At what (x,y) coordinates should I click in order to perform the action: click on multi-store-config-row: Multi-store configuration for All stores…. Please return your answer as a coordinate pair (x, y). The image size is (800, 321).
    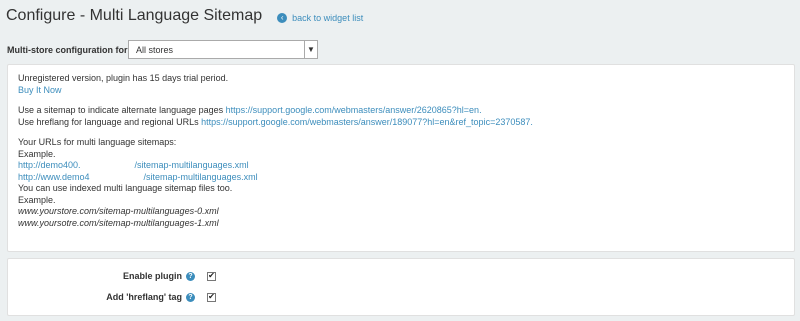
    Looking at the image, I should click on (162, 49).